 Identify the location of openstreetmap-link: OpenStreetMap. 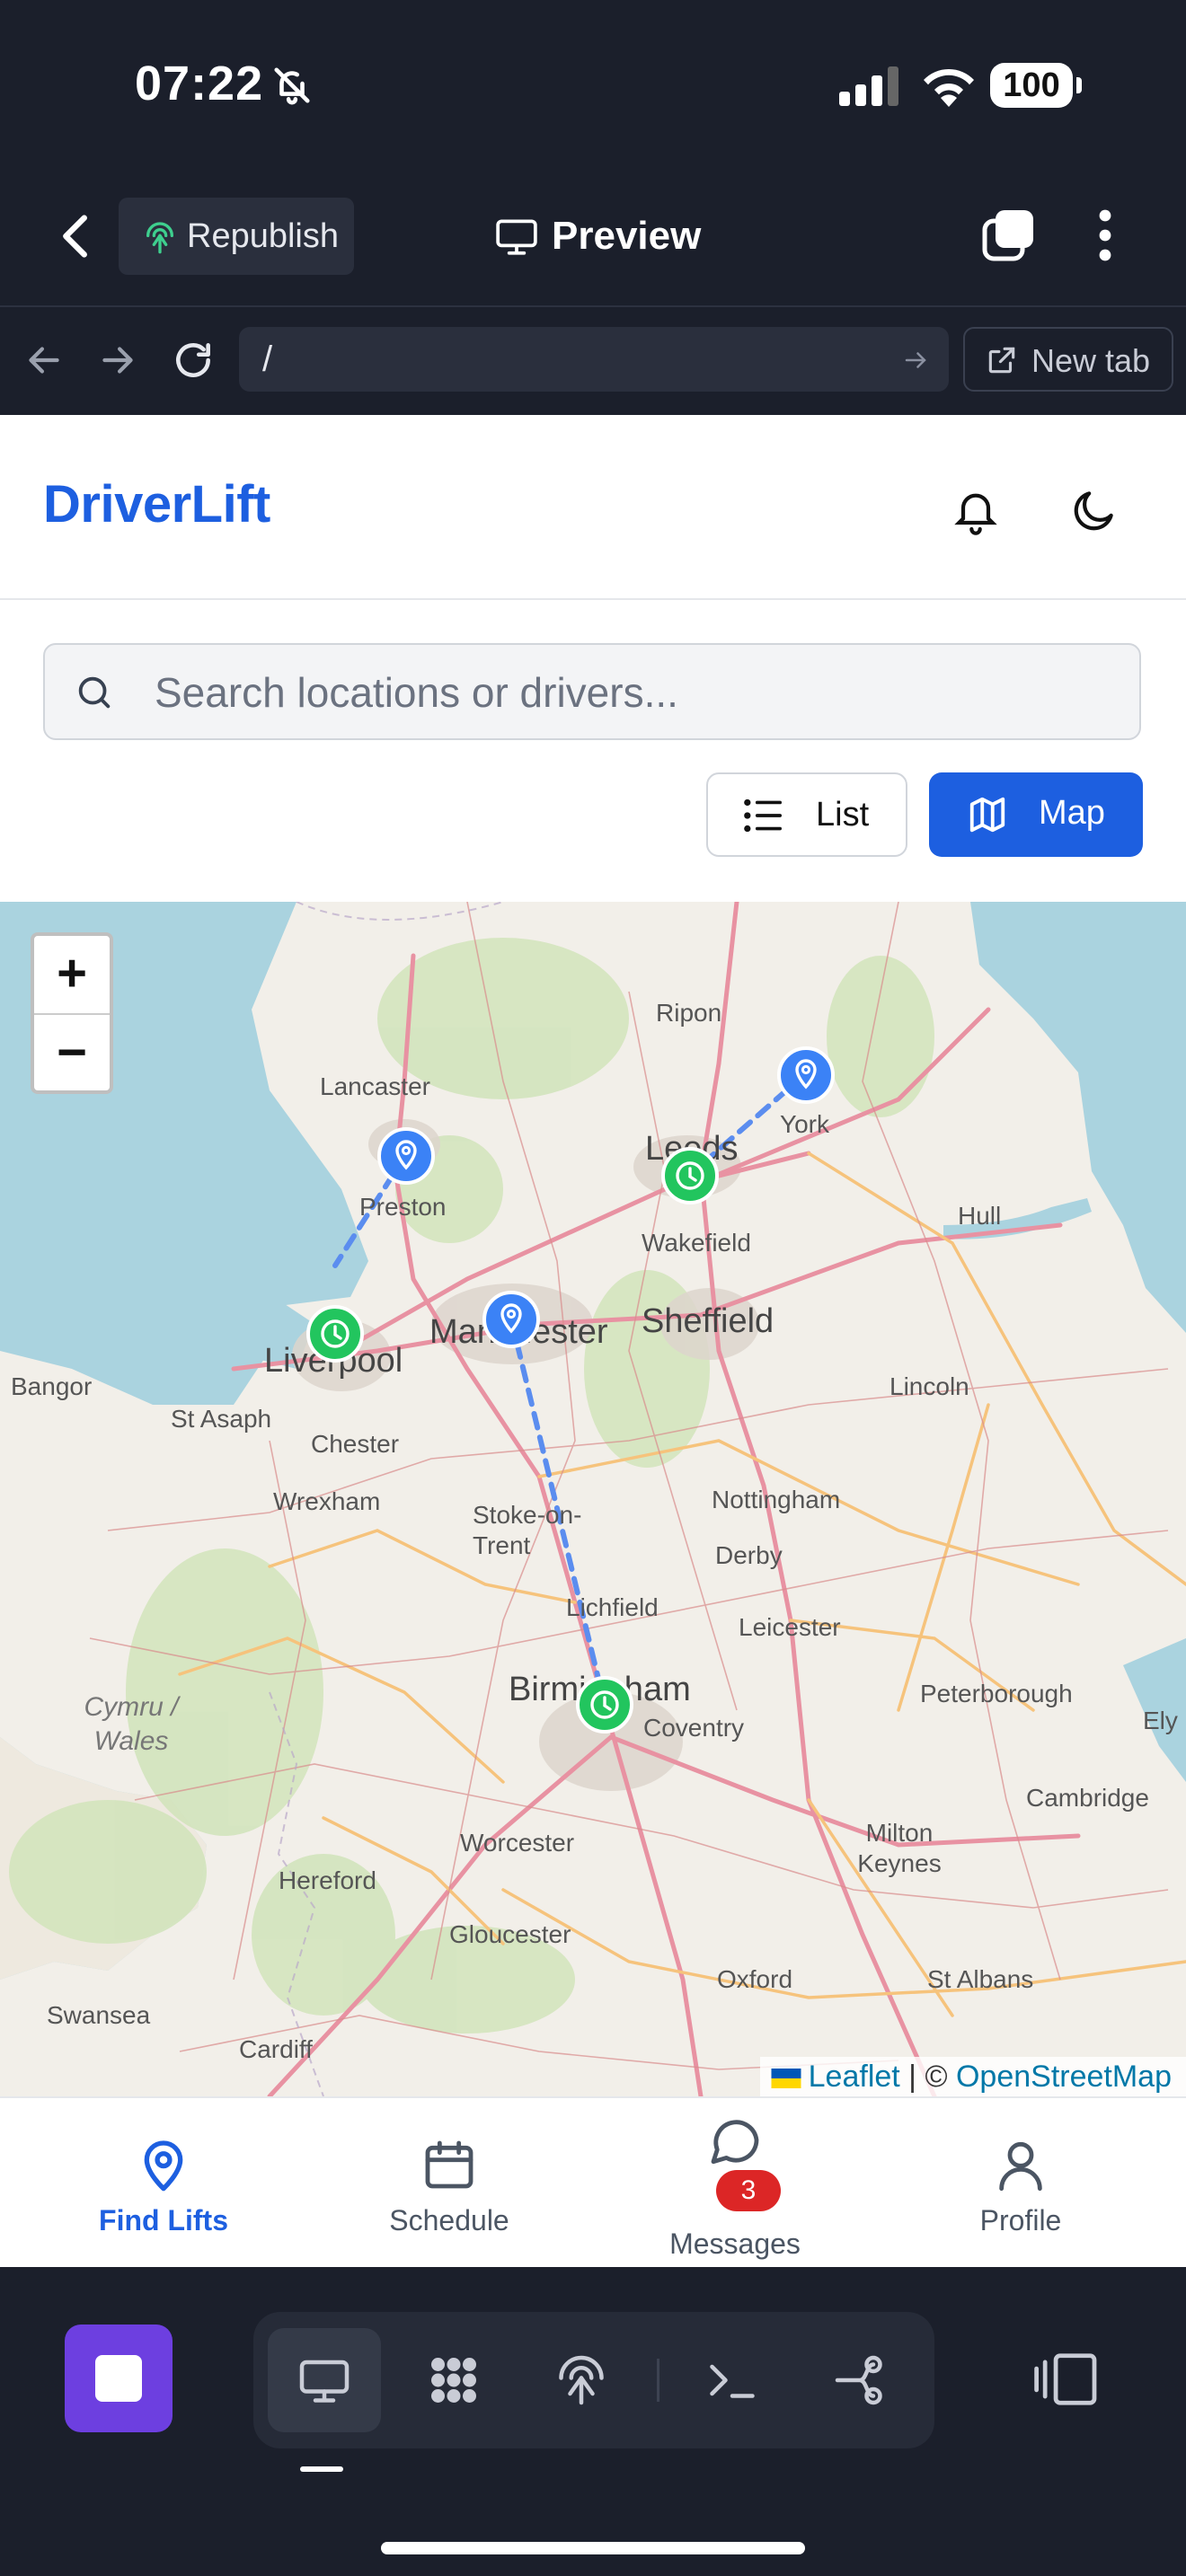
(1064, 2077).